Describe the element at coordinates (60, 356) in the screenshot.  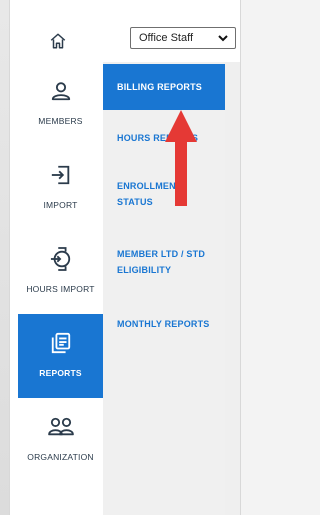
I see `sidebar-item-reports: REPORTS` at that location.